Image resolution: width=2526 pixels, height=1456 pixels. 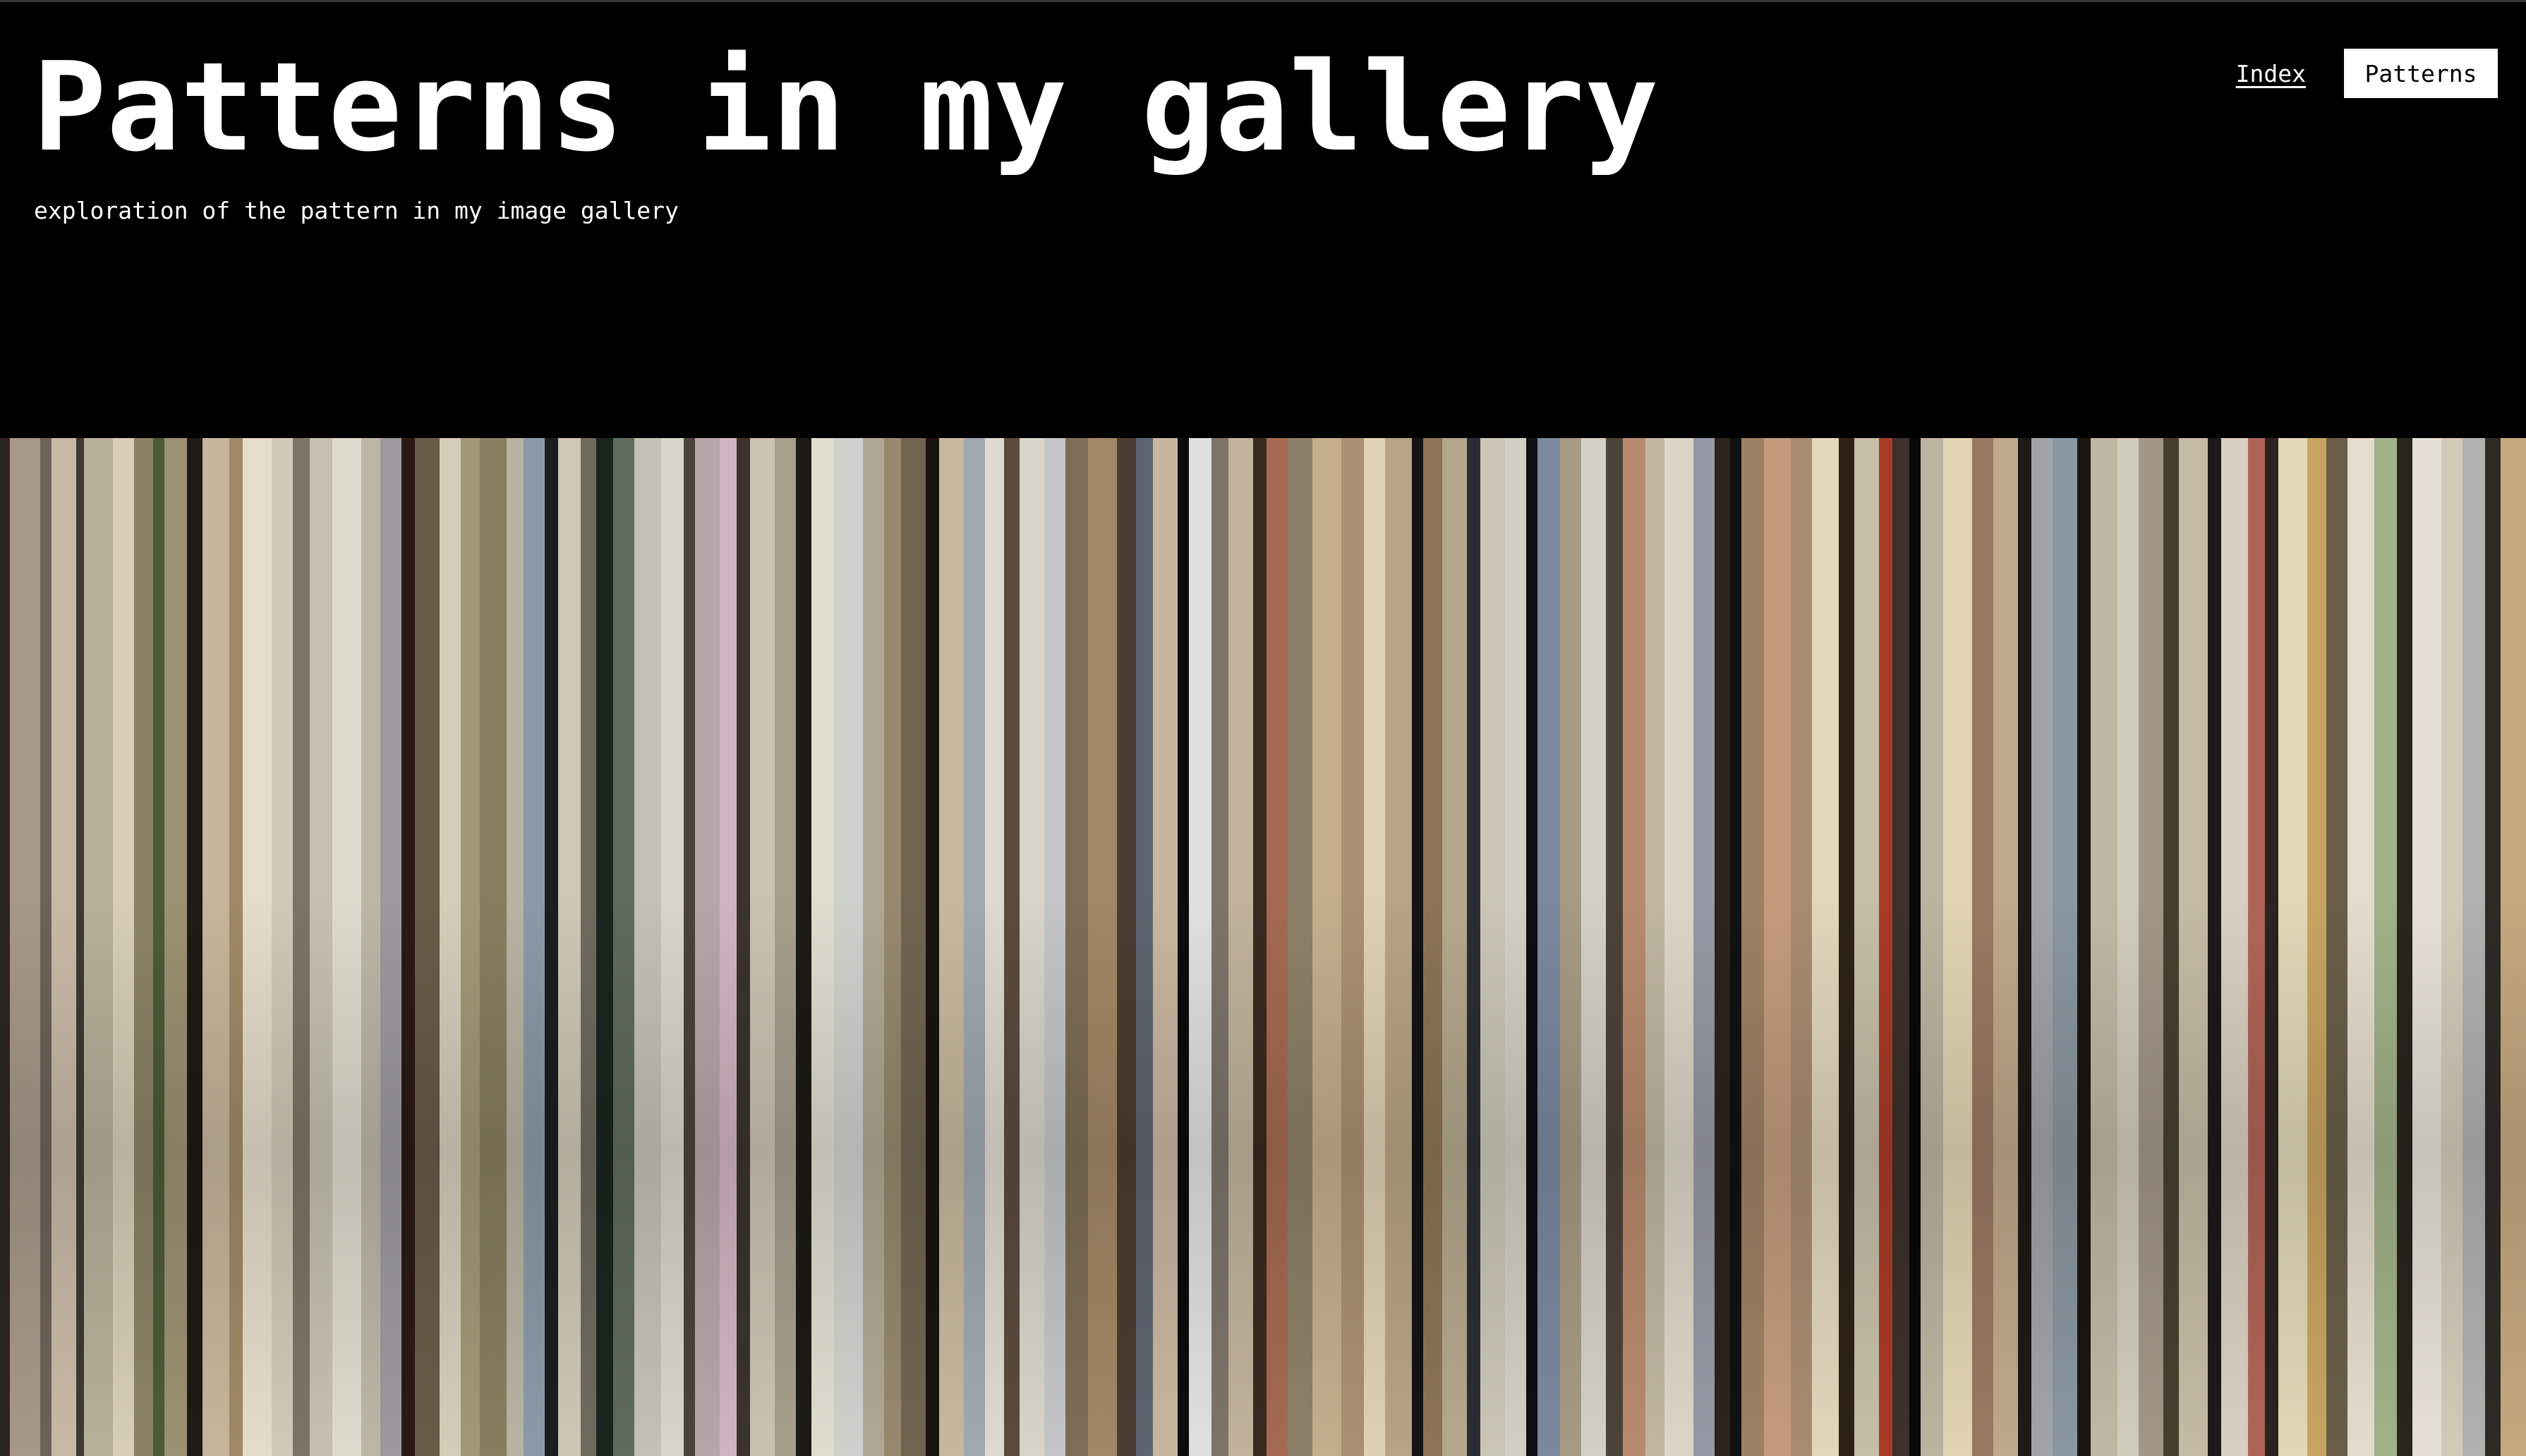 What do you see at coordinates (2421, 73) in the screenshot?
I see `nav-link-patterns: Patterns` at bounding box center [2421, 73].